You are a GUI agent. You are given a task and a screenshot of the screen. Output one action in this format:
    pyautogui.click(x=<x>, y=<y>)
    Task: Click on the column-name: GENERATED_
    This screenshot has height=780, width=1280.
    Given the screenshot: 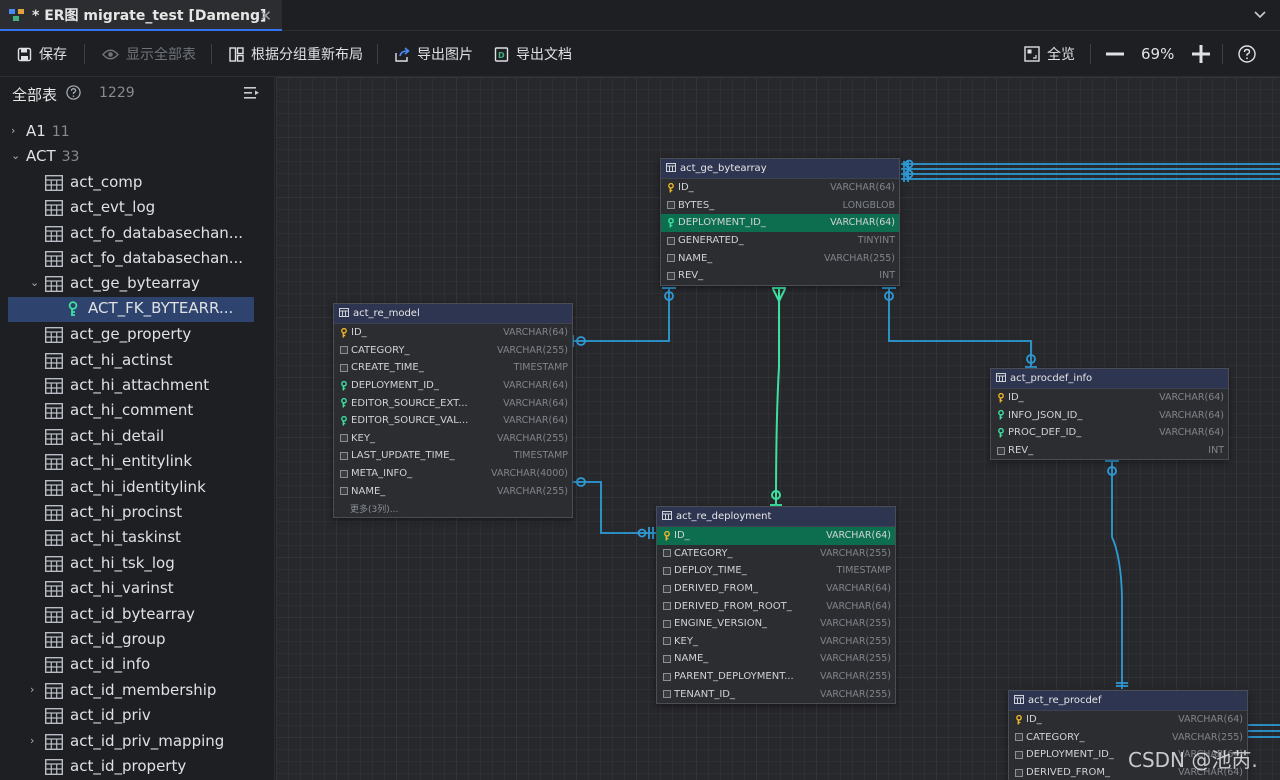 What is the action you would take?
    pyautogui.click(x=711, y=241)
    